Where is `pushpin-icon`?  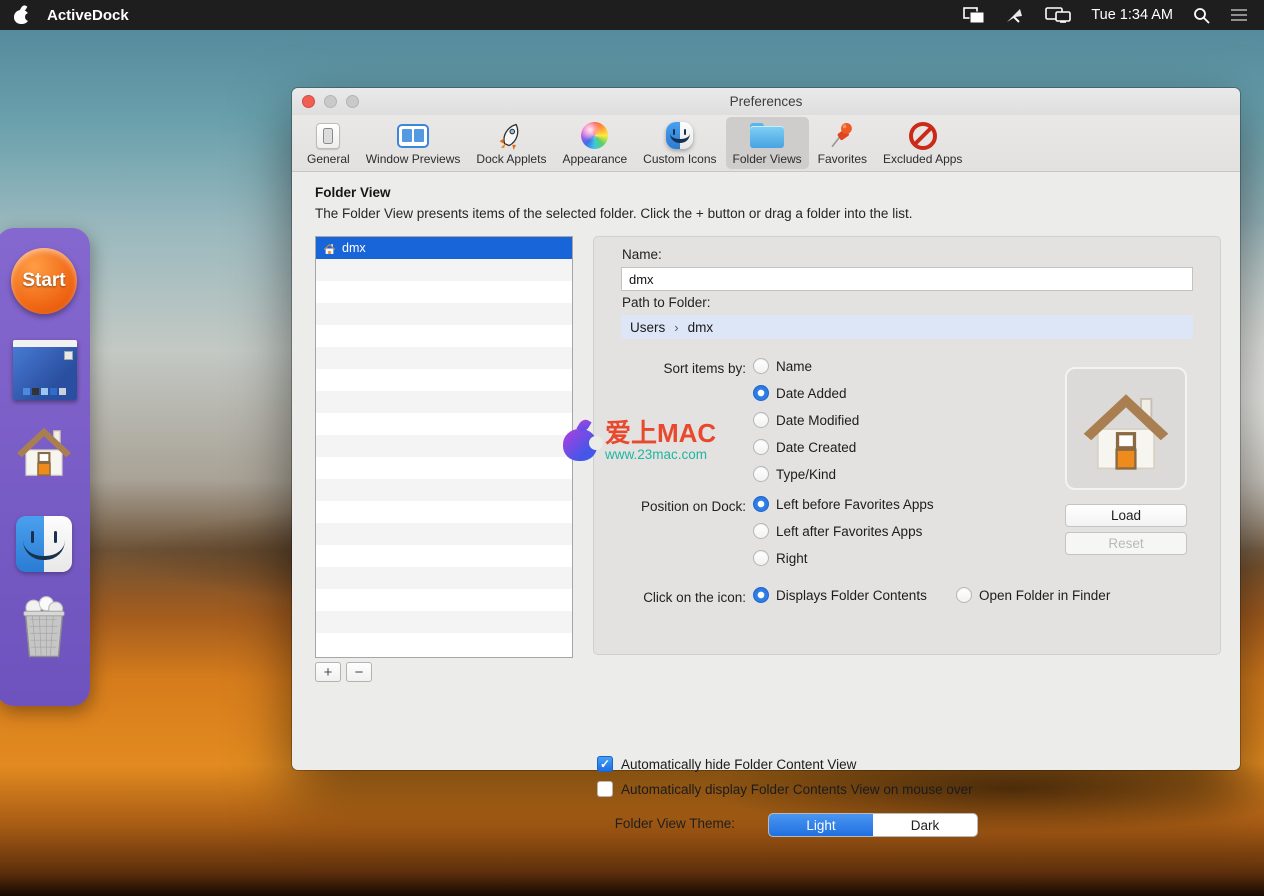 pushpin-icon is located at coordinates (842, 135).